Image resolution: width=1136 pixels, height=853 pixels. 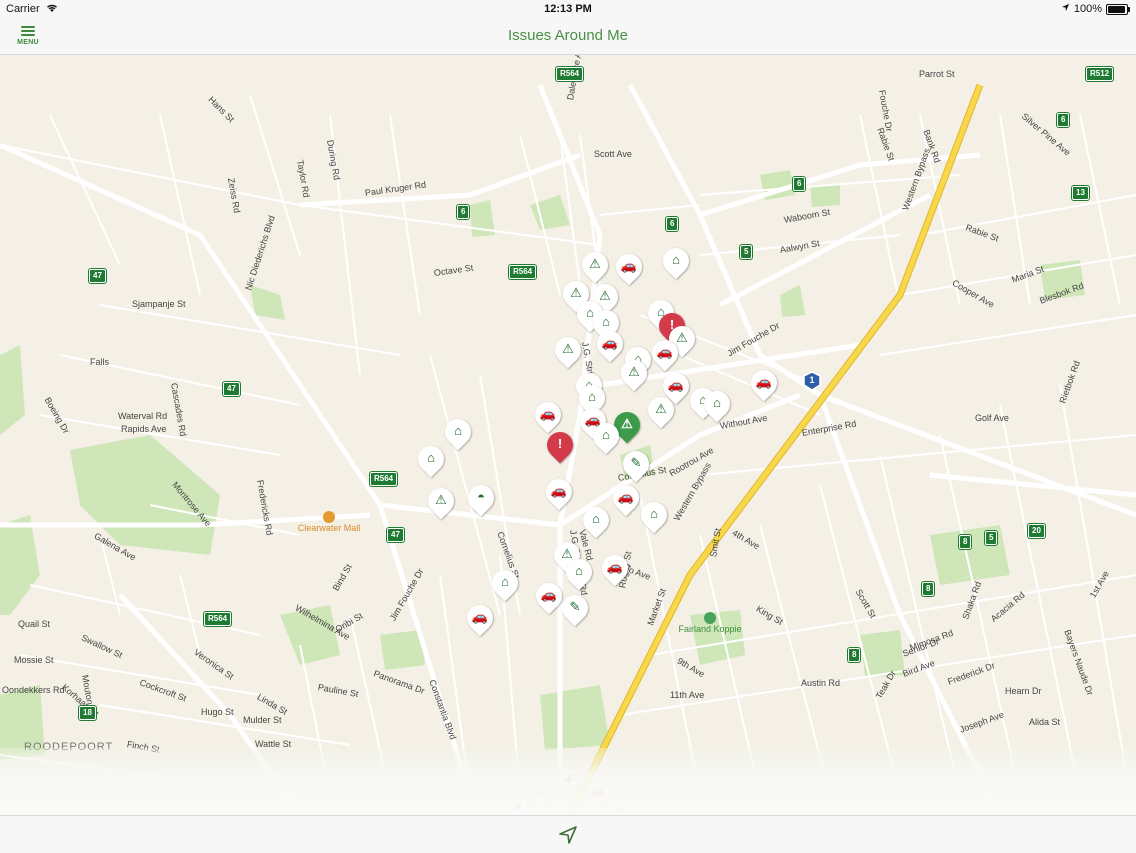 What do you see at coordinates (159, 304) in the screenshot?
I see `street-label: Sjampanje St` at bounding box center [159, 304].